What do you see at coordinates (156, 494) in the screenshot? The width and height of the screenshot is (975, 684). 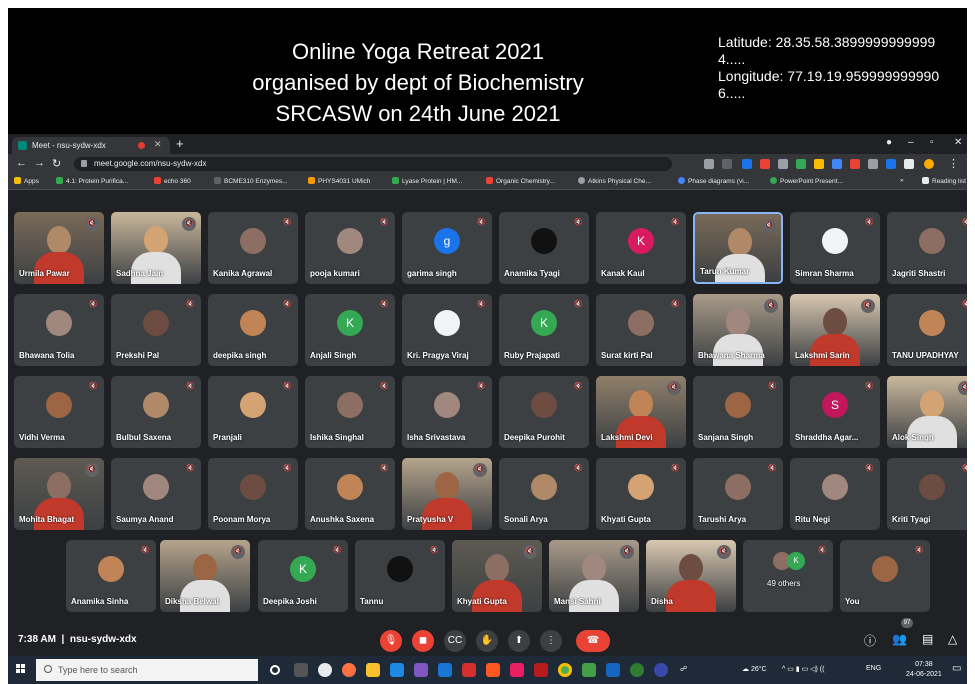 I see `participant-tile: 🔇 Saumya Anand` at bounding box center [156, 494].